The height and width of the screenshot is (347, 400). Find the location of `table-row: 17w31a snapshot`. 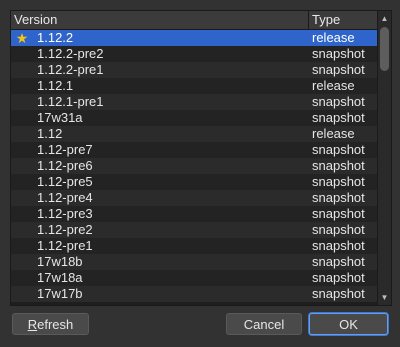

table-row: 17w31a snapshot is located at coordinates (194, 118).